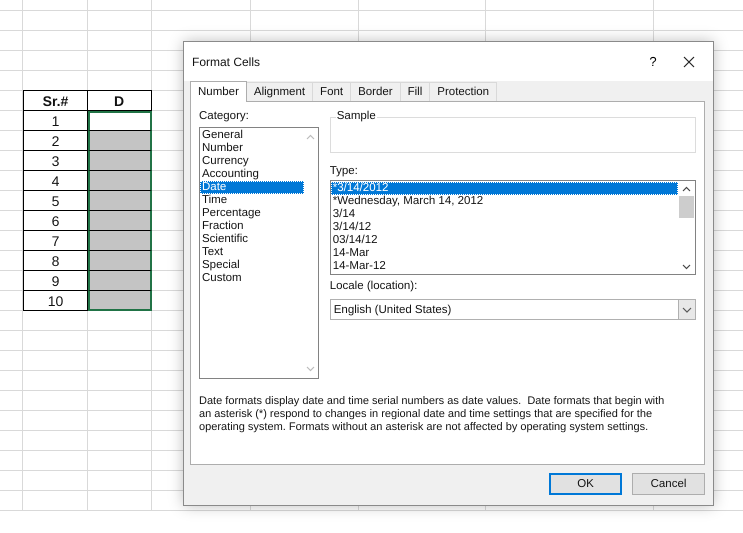  I want to click on category-item: Fraction, so click(252, 226).